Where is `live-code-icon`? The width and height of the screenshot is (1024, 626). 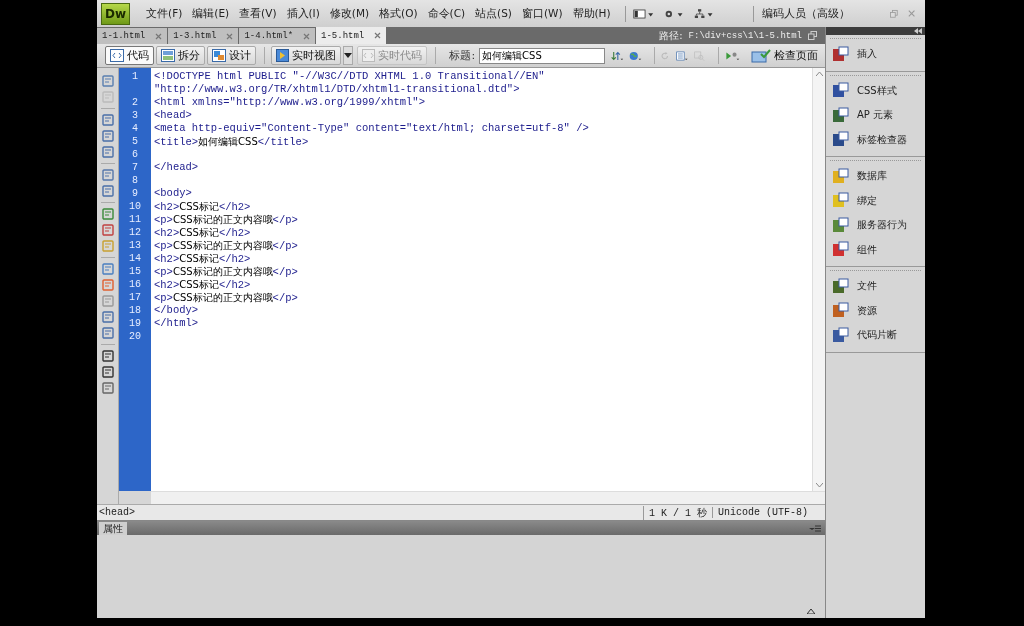
live-code-icon is located at coordinates (368, 55).